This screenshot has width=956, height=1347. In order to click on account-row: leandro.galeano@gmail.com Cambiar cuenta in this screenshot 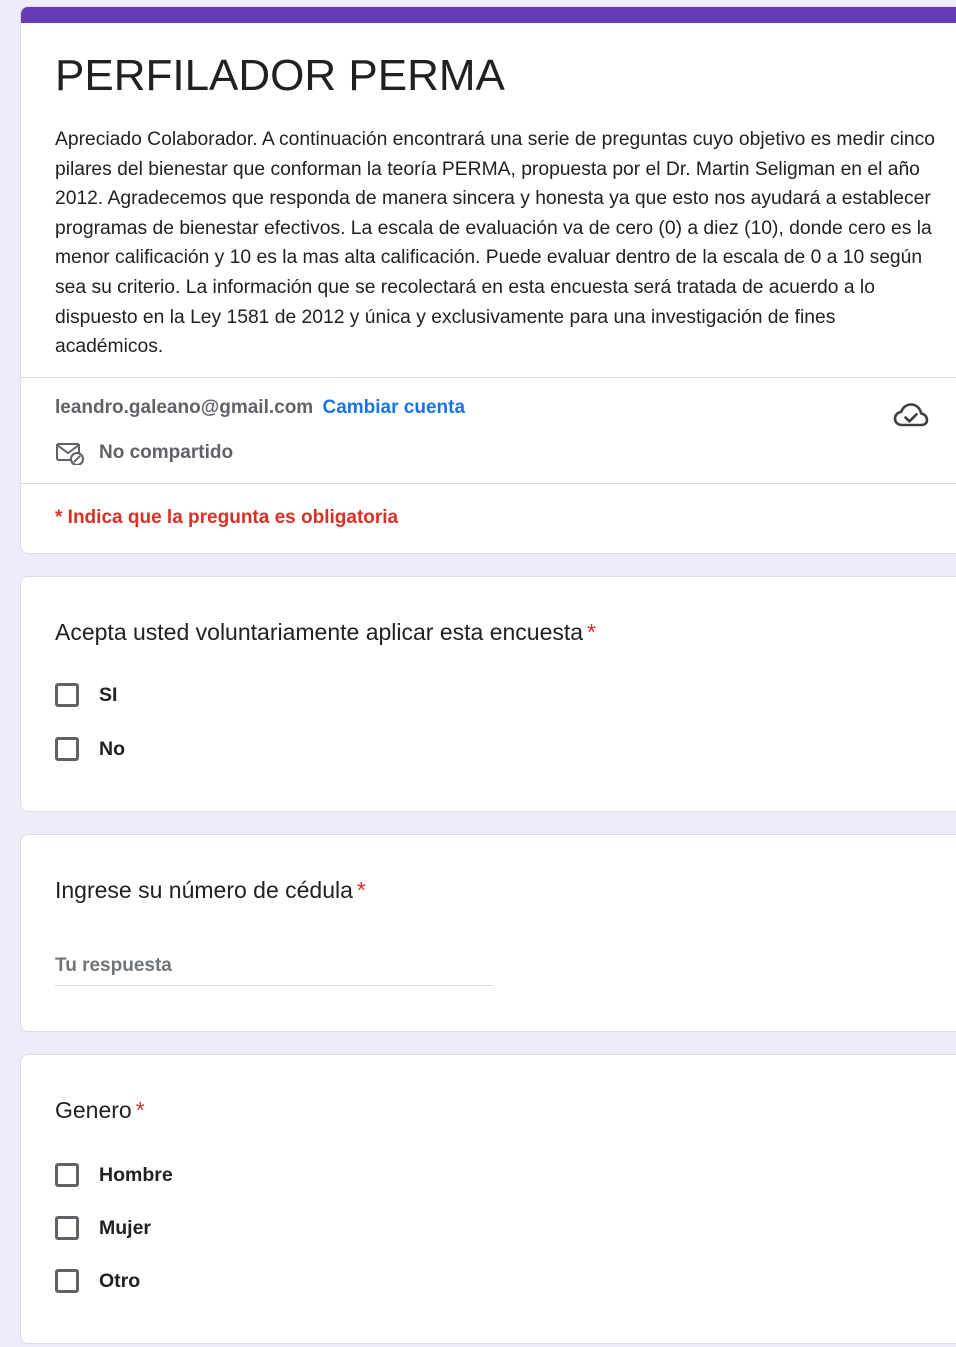, I will do `click(260, 408)`.